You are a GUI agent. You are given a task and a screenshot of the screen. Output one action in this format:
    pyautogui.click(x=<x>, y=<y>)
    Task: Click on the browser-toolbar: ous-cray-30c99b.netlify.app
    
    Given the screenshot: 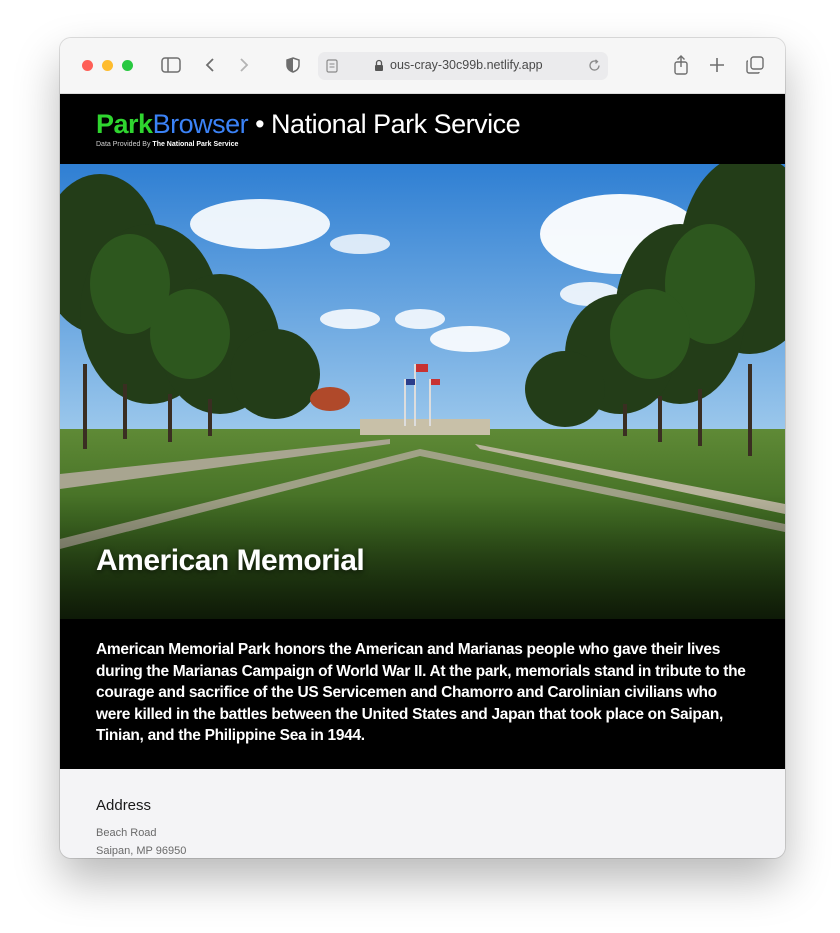 What is the action you would take?
    pyautogui.click(x=422, y=66)
    